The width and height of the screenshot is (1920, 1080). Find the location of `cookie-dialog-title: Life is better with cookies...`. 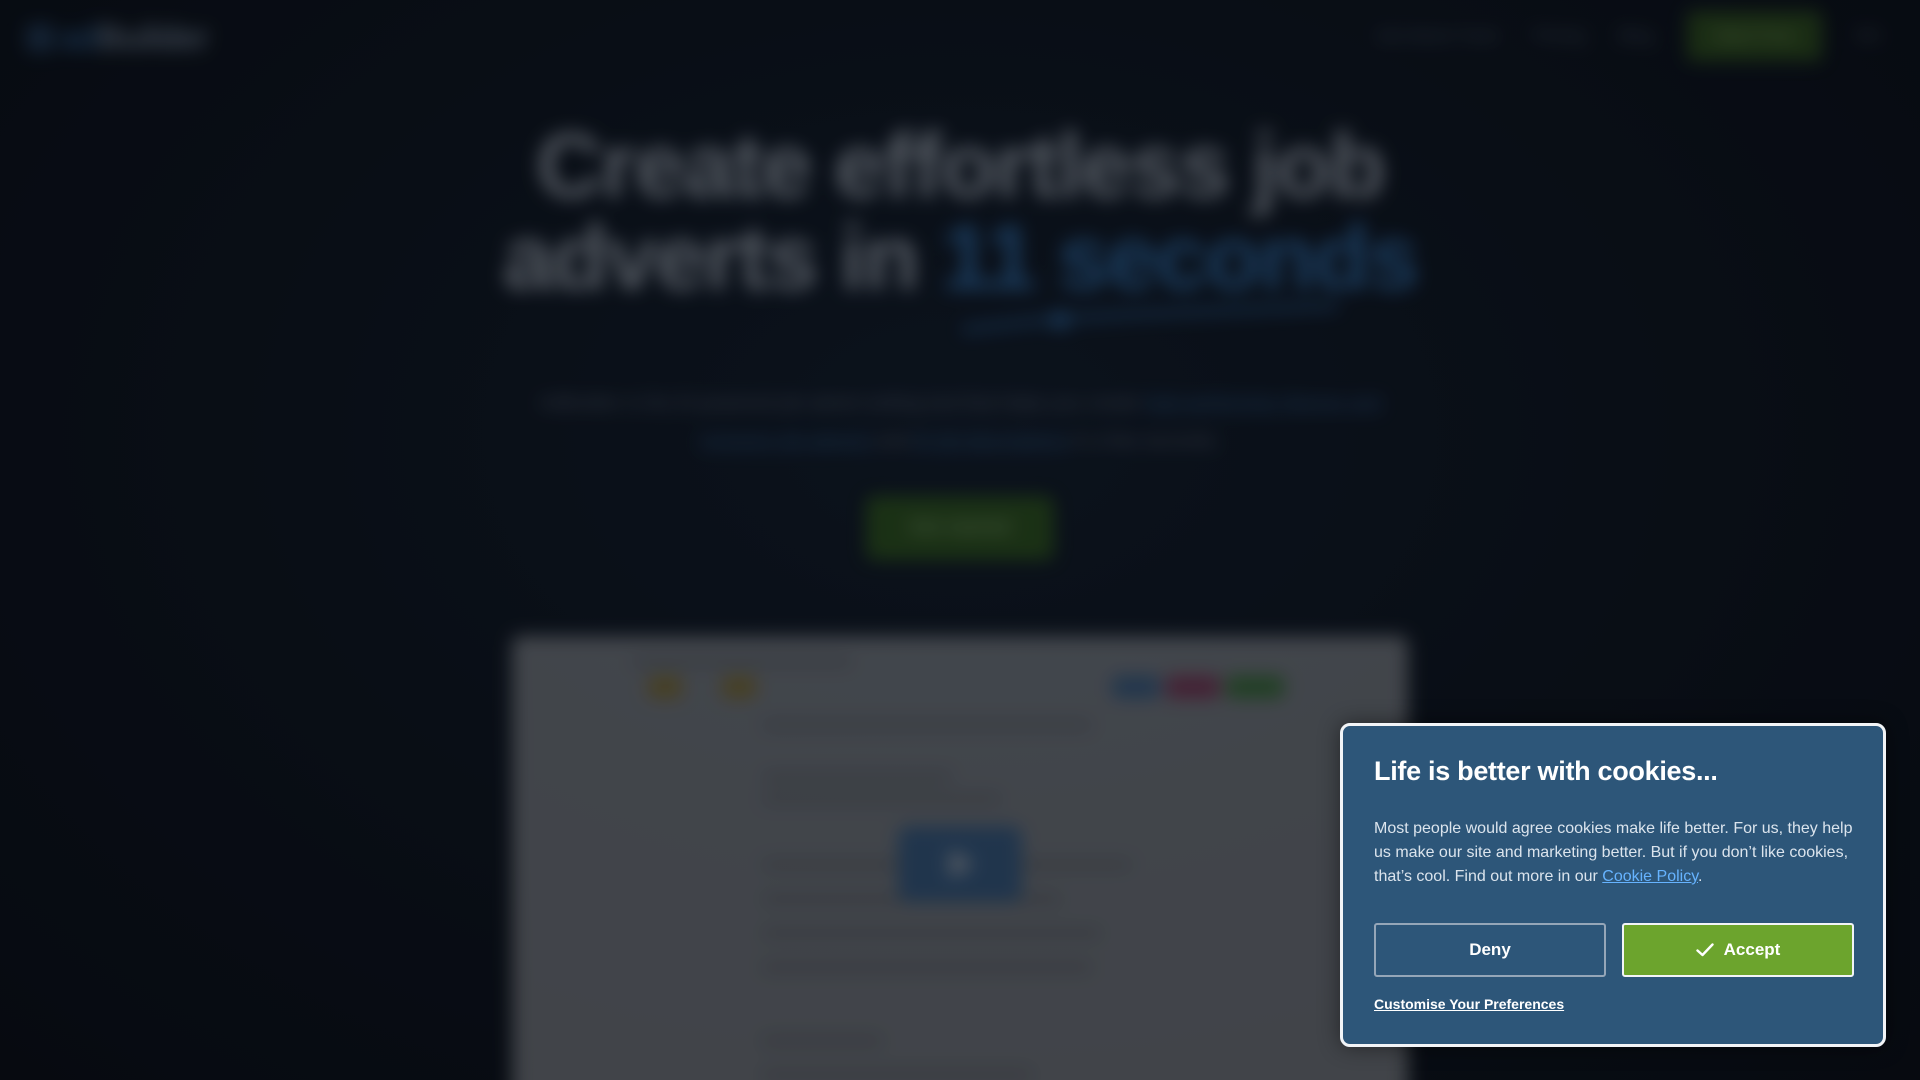

cookie-dialog-title: Life is better with cookies... is located at coordinates (1546, 771).